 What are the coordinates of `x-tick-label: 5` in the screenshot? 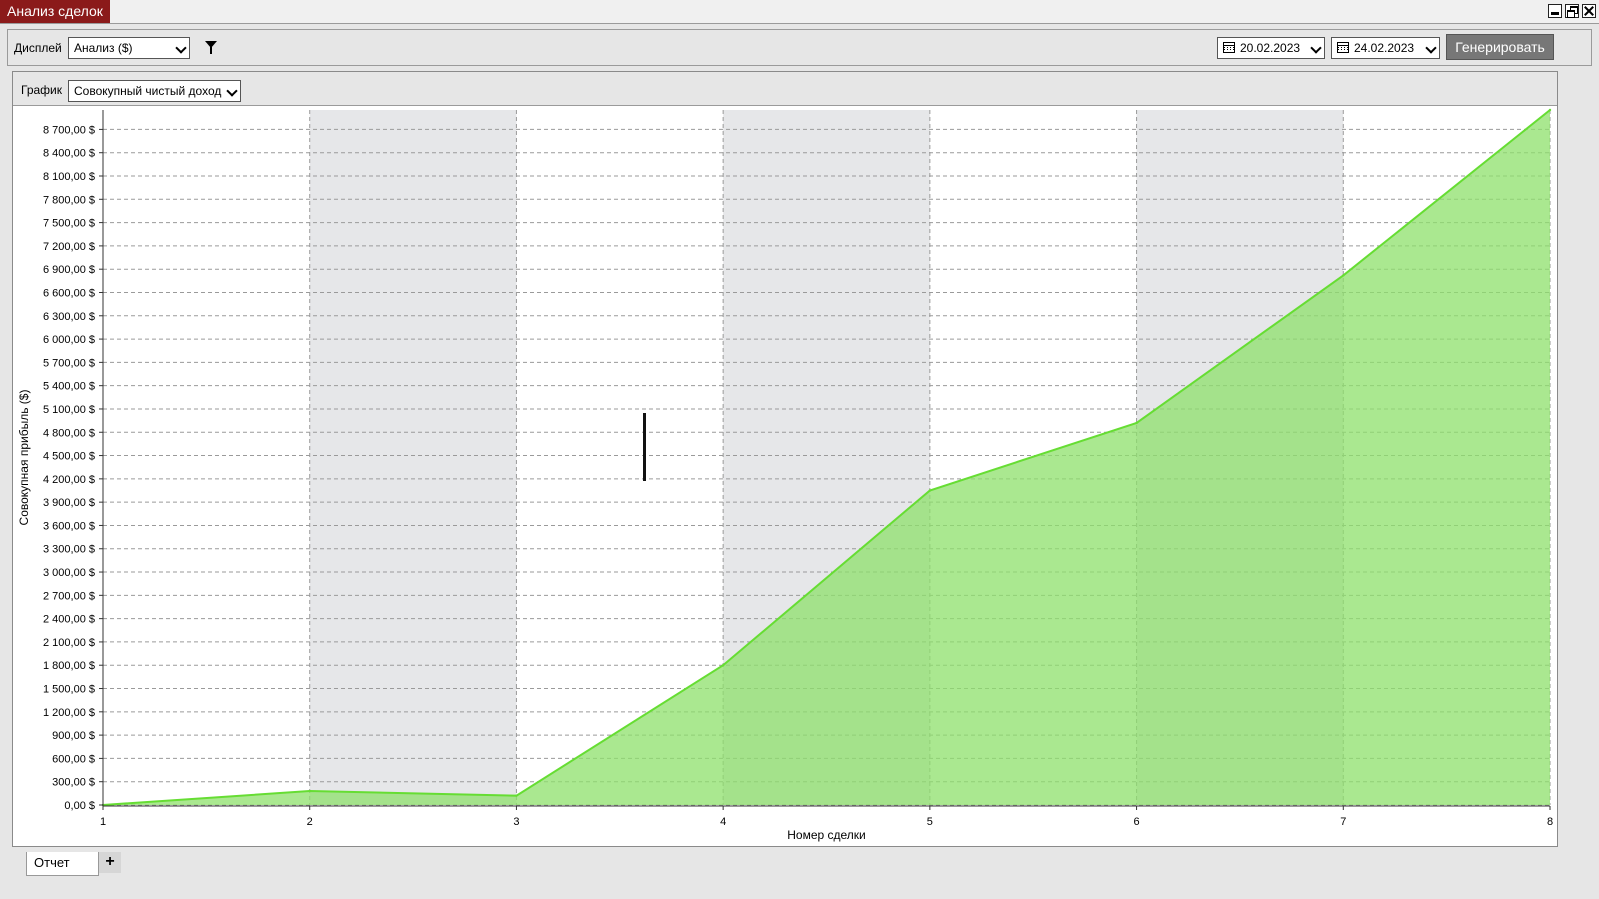 It's located at (930, 822).